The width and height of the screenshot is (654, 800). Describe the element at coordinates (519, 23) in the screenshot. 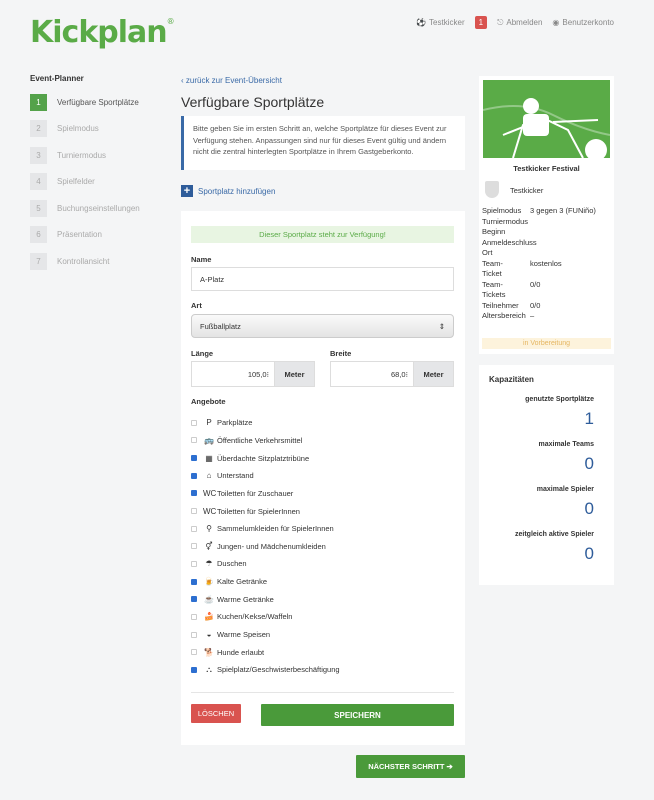

I see `logout-link: ⎋ Abmelden` at that location.